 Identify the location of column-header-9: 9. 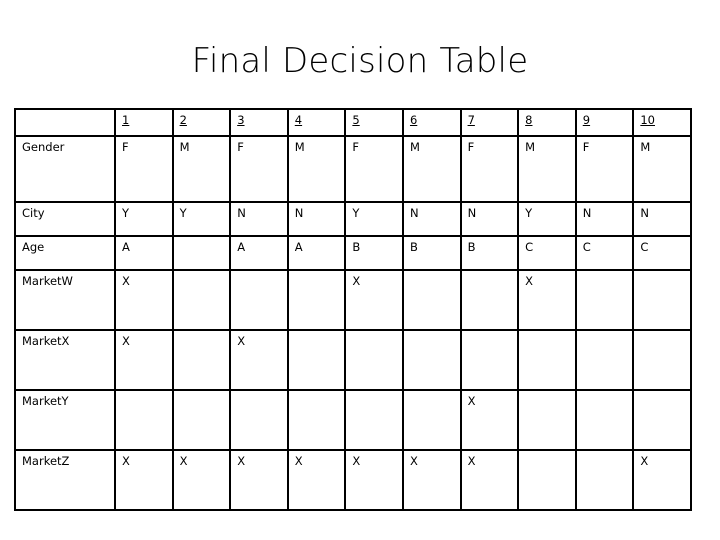
(604, 122).